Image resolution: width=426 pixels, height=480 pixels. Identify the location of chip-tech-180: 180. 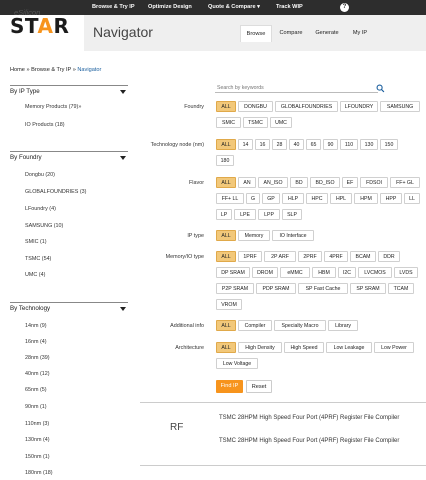
(225, 160).